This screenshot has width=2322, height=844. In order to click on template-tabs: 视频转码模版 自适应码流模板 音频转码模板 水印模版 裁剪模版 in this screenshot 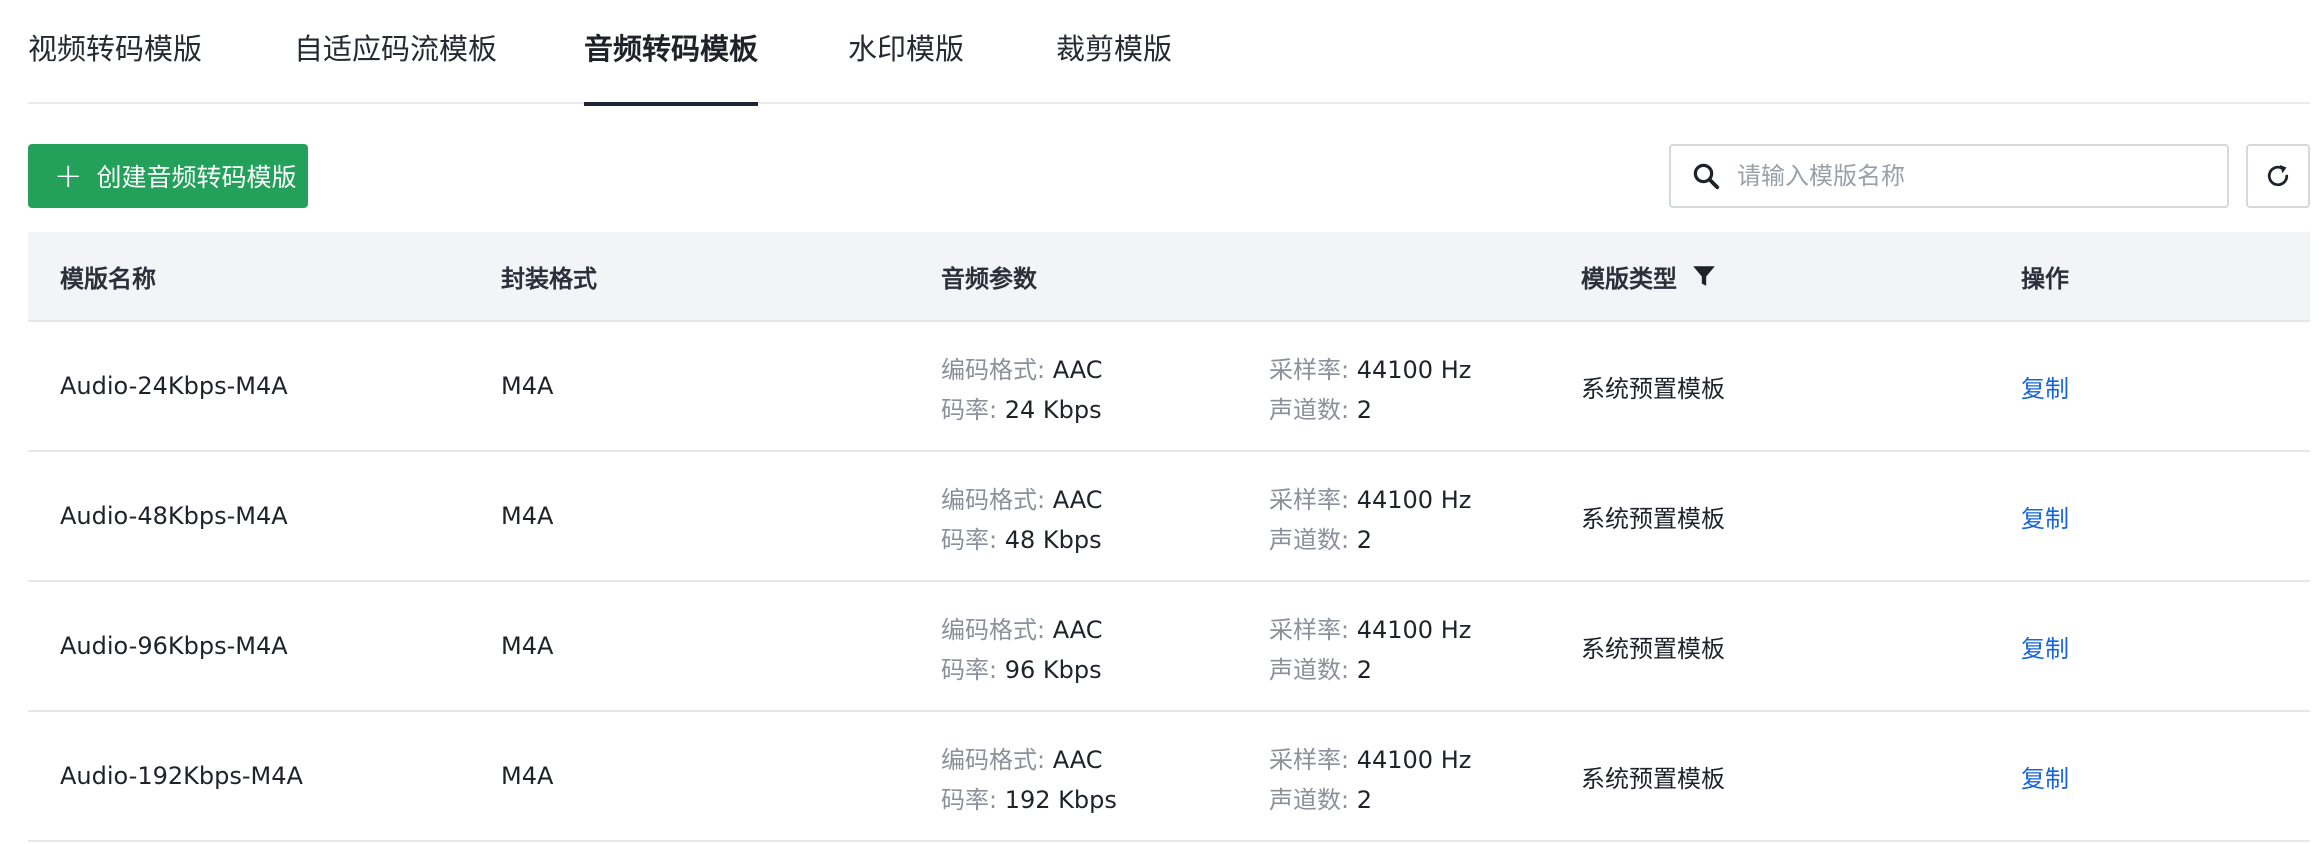, I will do `click(1169, 53)`.